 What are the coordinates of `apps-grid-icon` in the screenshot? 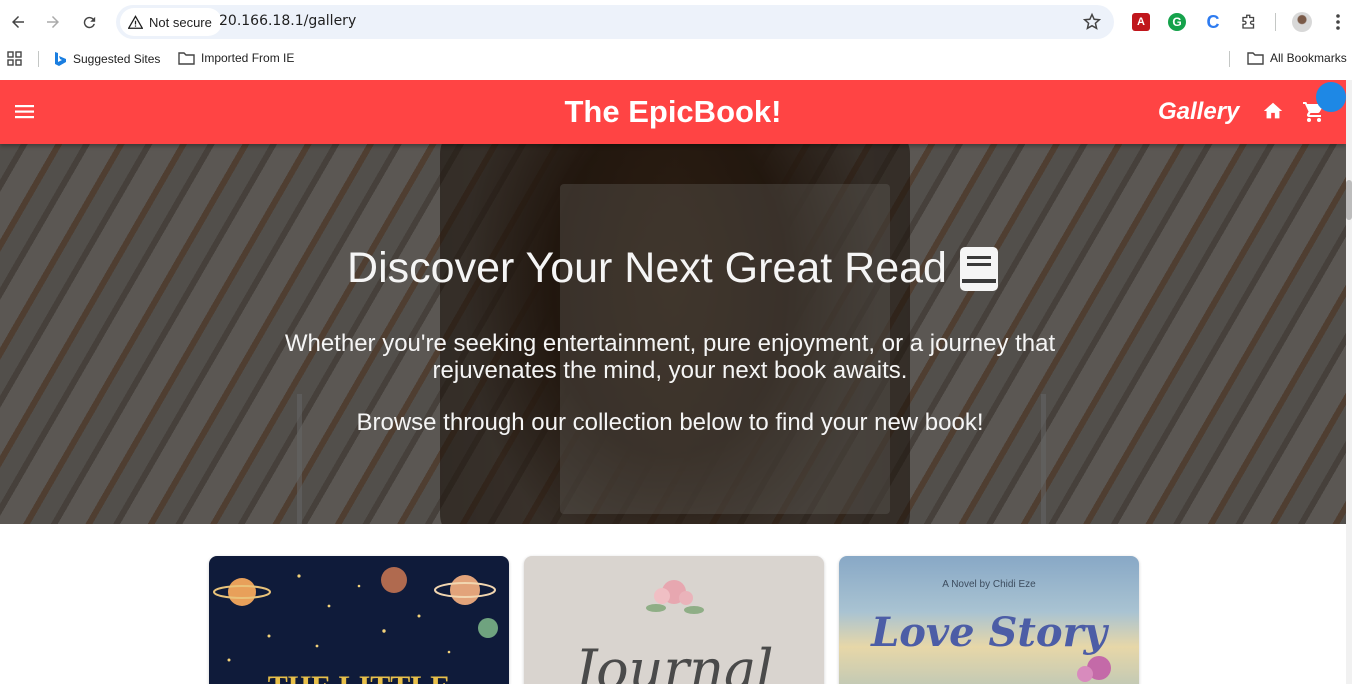 It's located at (14, 58).